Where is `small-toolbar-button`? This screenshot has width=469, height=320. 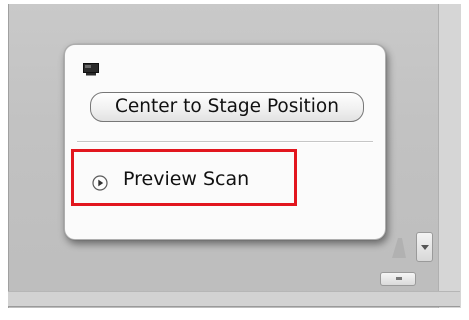
small-toolbar-button is located at coordinates (398, 279).